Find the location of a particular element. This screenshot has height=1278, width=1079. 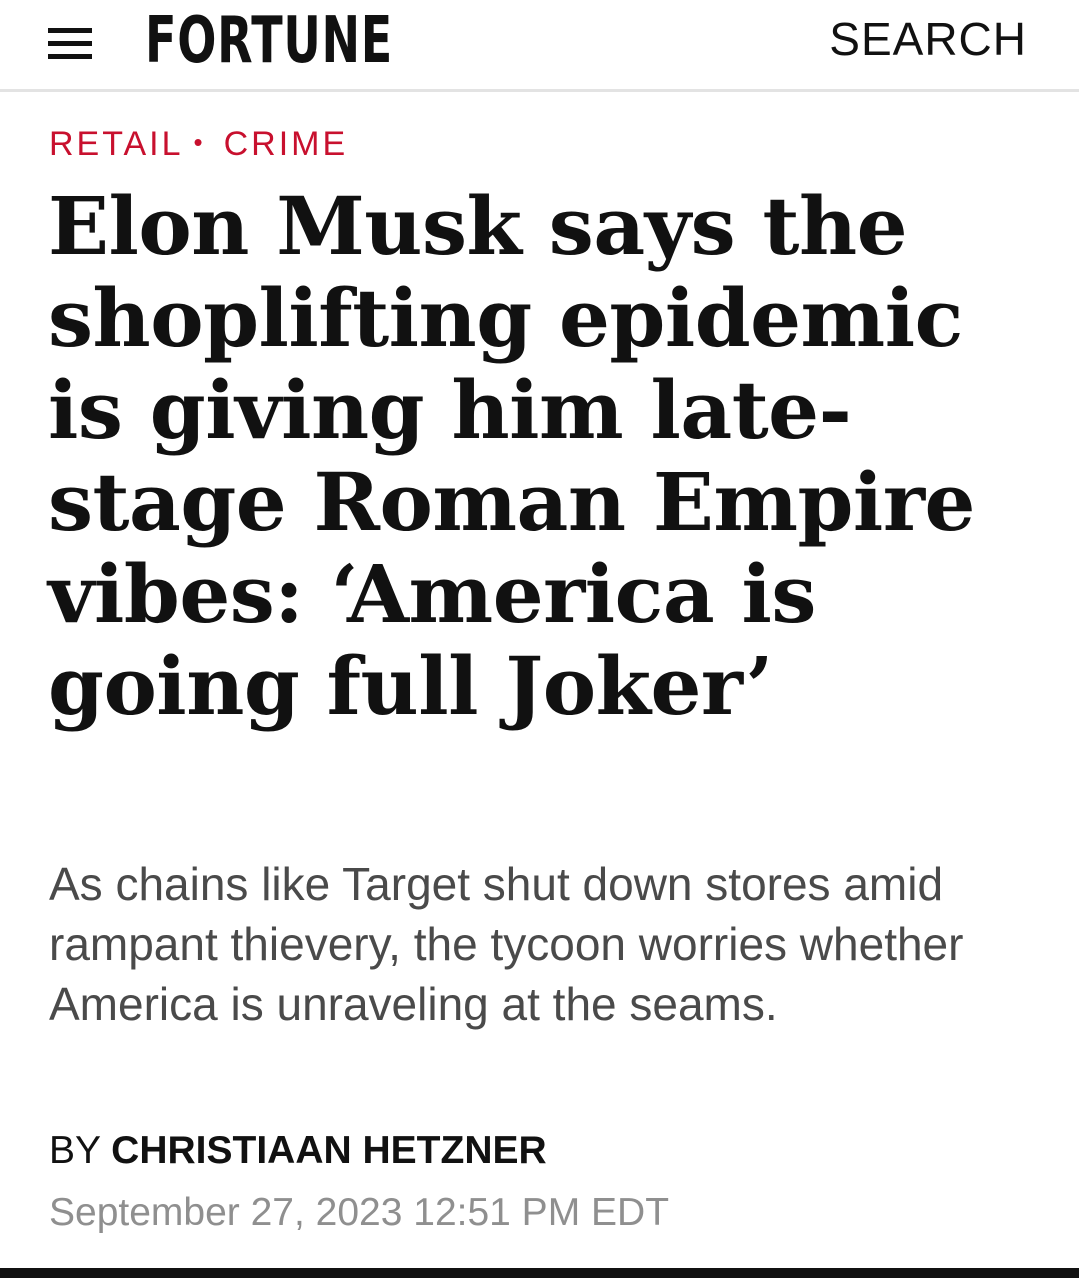

site-header: FORTUNE SEARCH is located at coordinates (539, 46).